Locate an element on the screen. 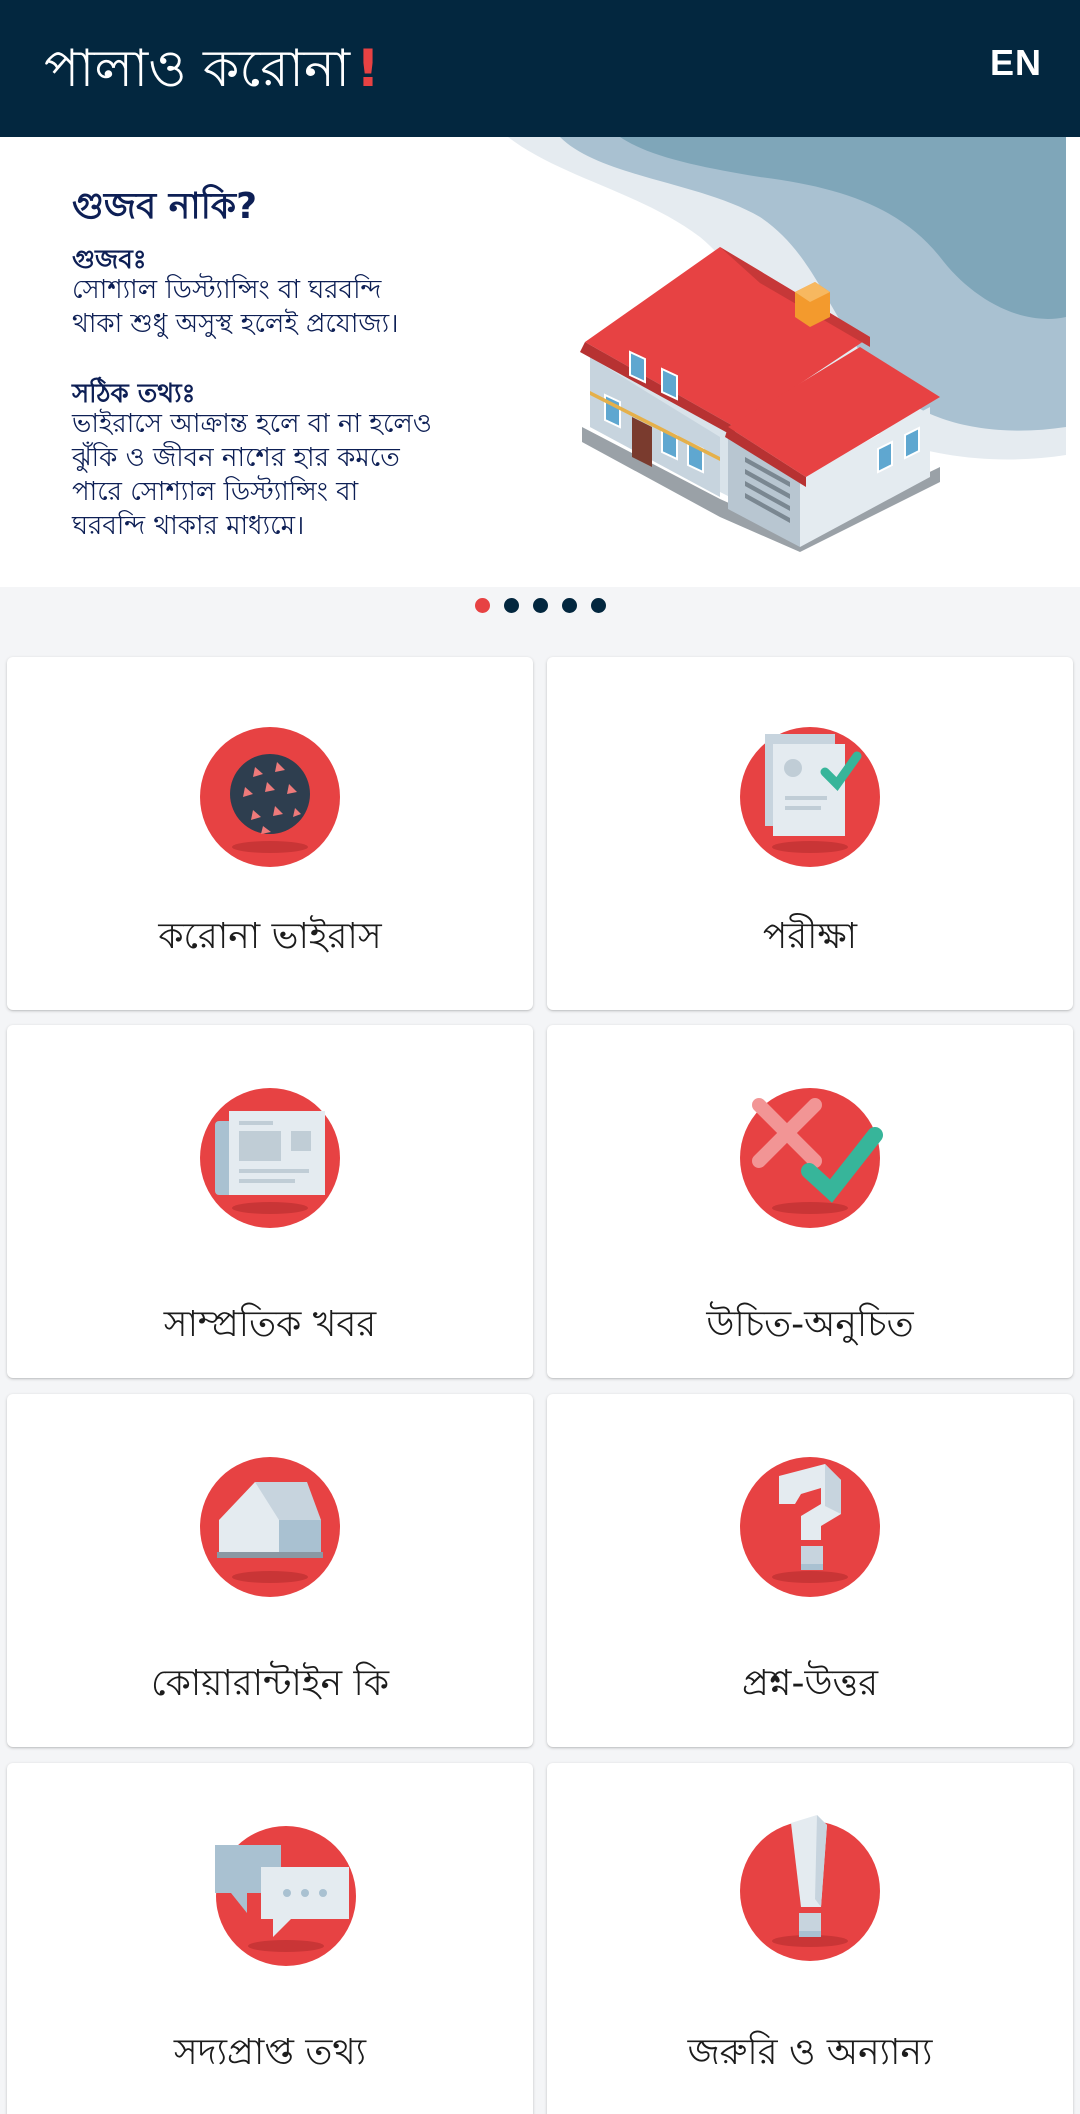 Image resolution: width=1080 pixels, height=2114 pixels. virus-icon is located at coordinates (270, 797).